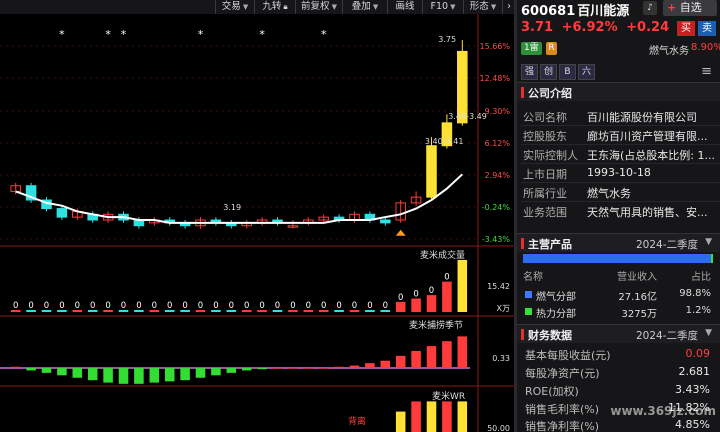 The width and height of the screenshot is (720, 432). What do you see at coordinates (706, 71) in the screenshot?
I see `menu-icon: ≡` at bounding box center [706, 71].